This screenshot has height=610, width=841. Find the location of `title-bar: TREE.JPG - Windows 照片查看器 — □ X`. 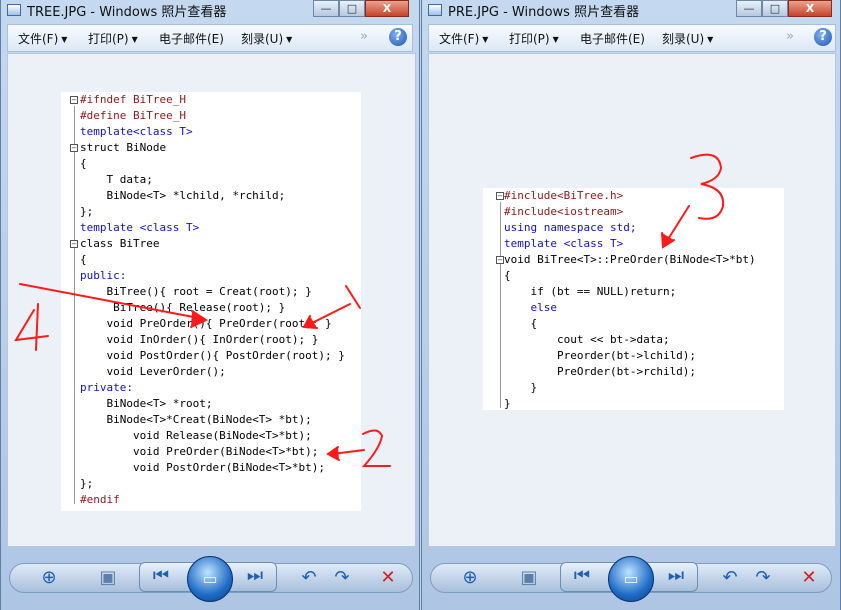

title-bar: TREE.JPG - Windows 照片查看器 — □ X is located at coordinates (210, 11).